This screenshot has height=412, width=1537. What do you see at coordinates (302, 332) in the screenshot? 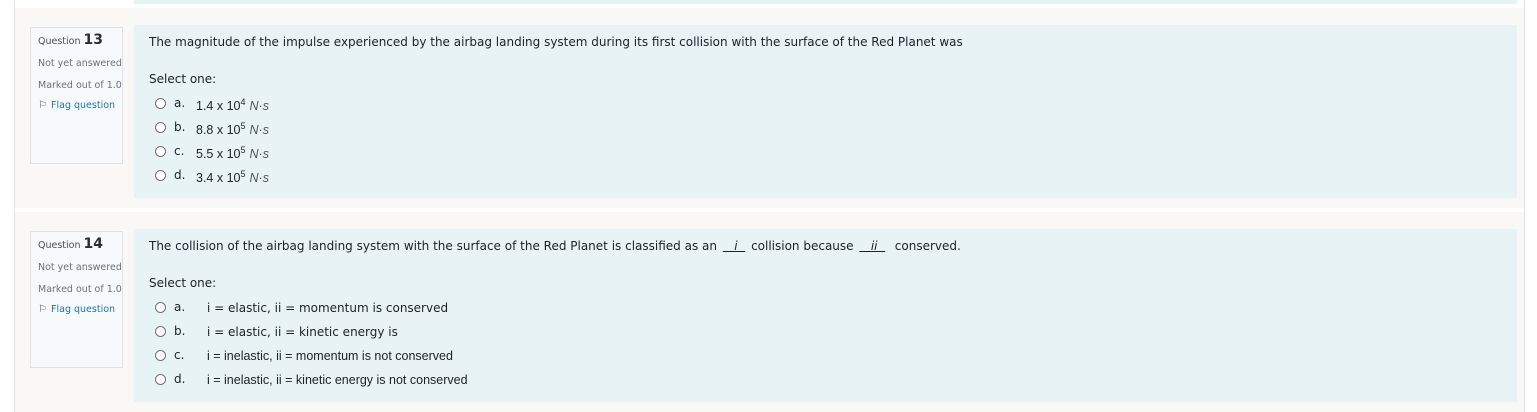
I see `option-text: i = elastic, ii = kinetic energy is` at bounding box center [302, 332].